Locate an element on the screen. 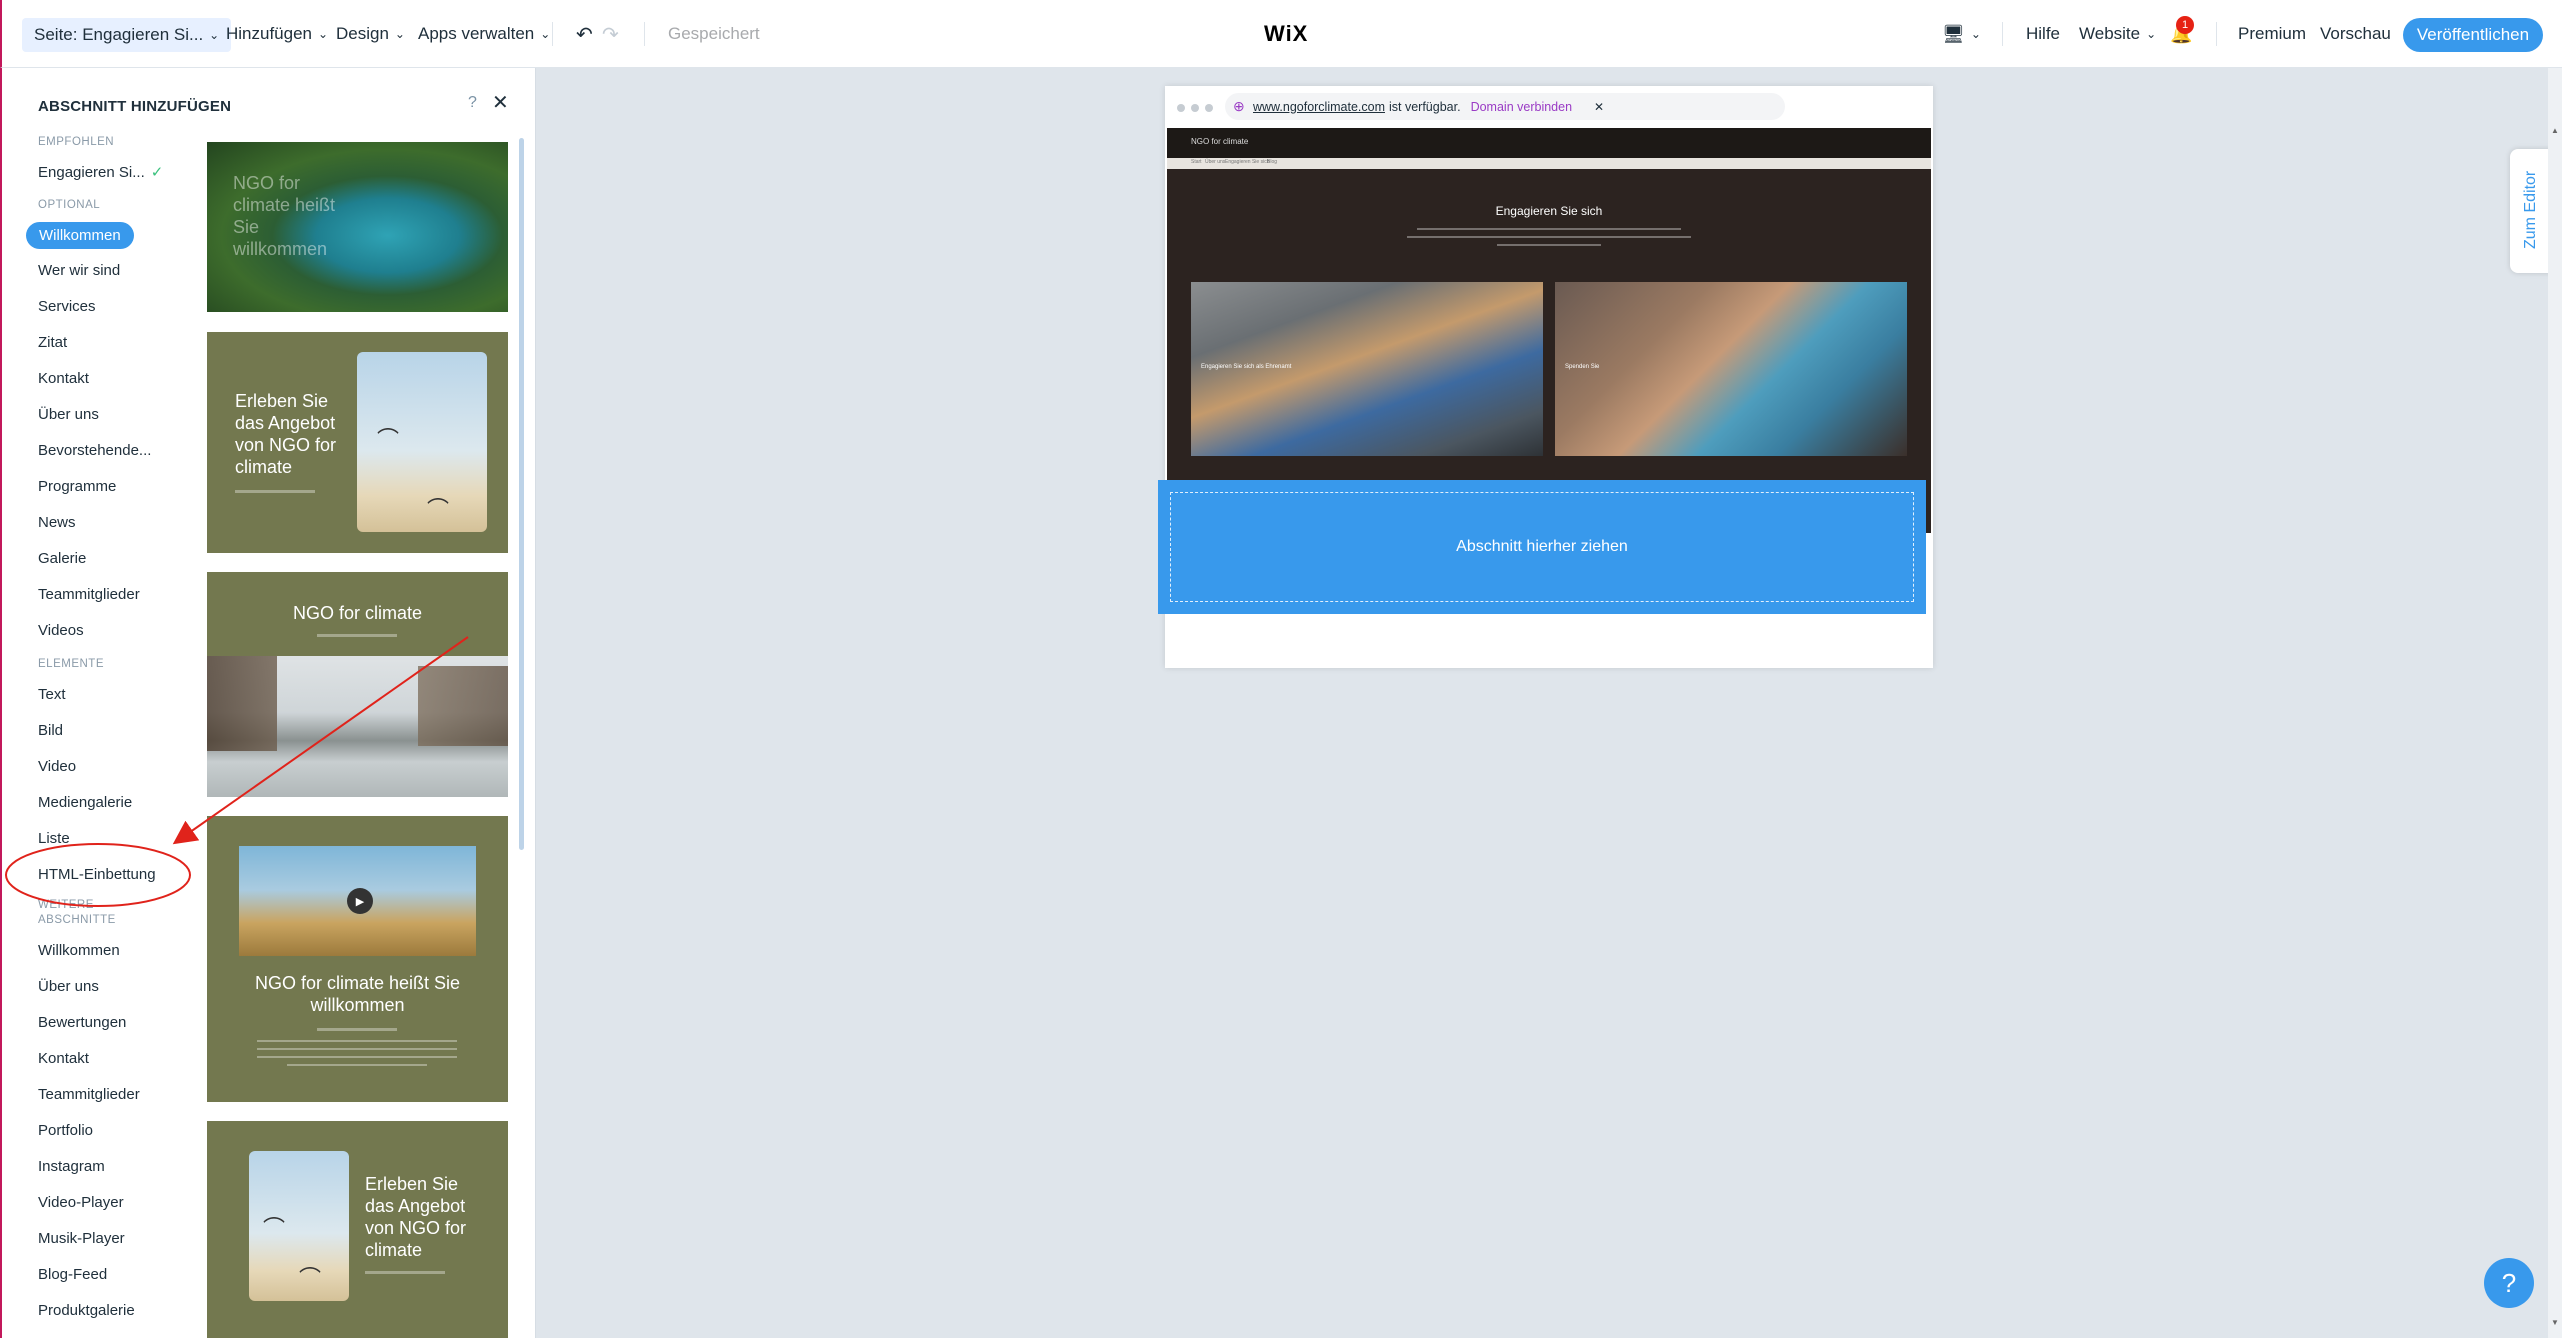 Image resolution: width=2562 pixels, height=1338 pixels. section-thumbnail: NGO for climate is located at coordinates (357, 684).